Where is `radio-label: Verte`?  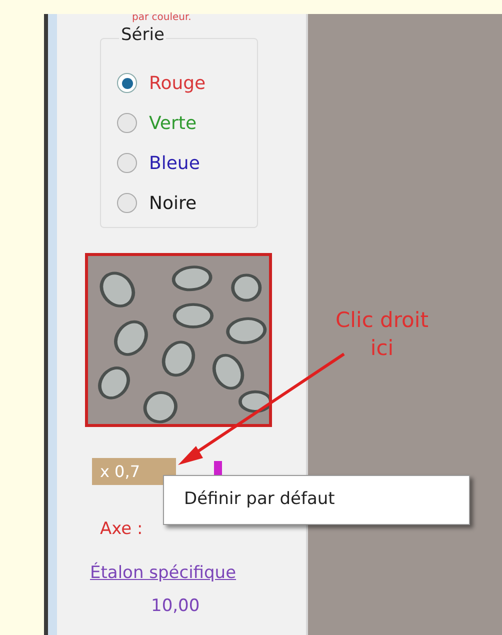 radio-label: Verte is located at coordinates (173, 123).